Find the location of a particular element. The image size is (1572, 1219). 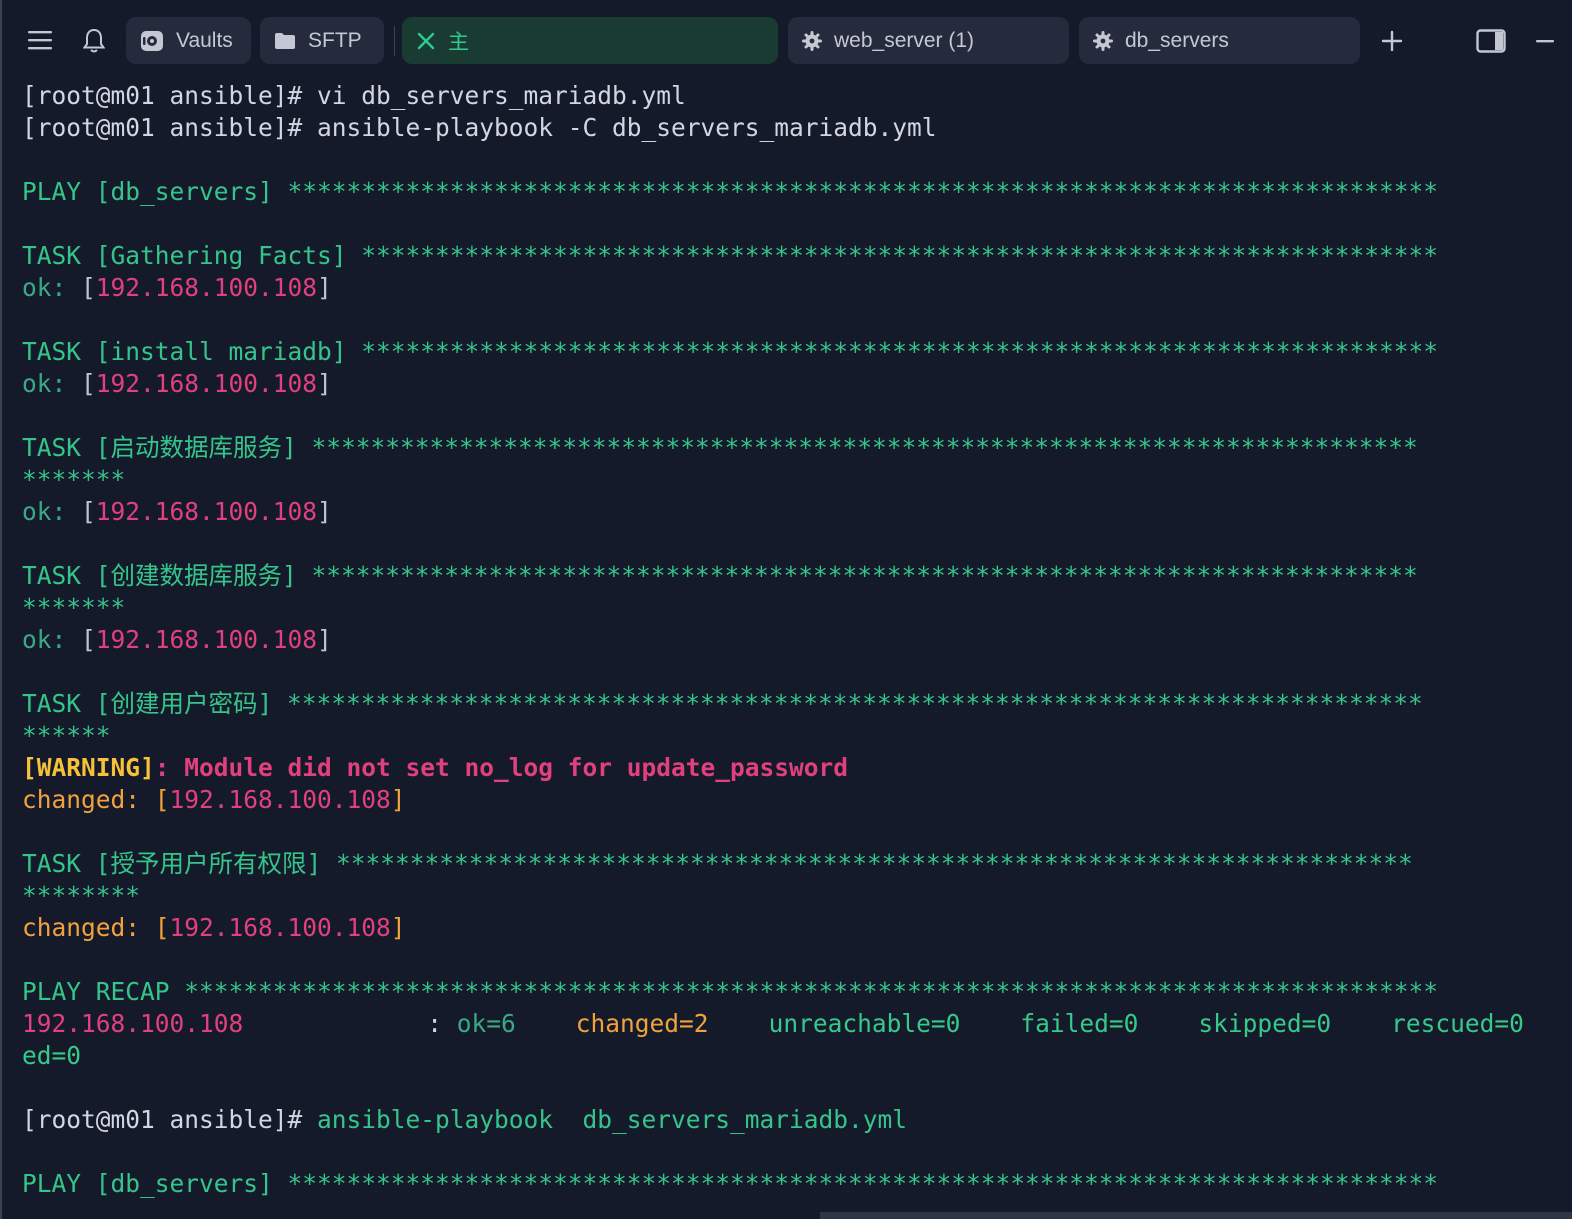

top-bar: Vaults SFTP 主 web_server (1) db_servers is located at coordinates (787, 41).